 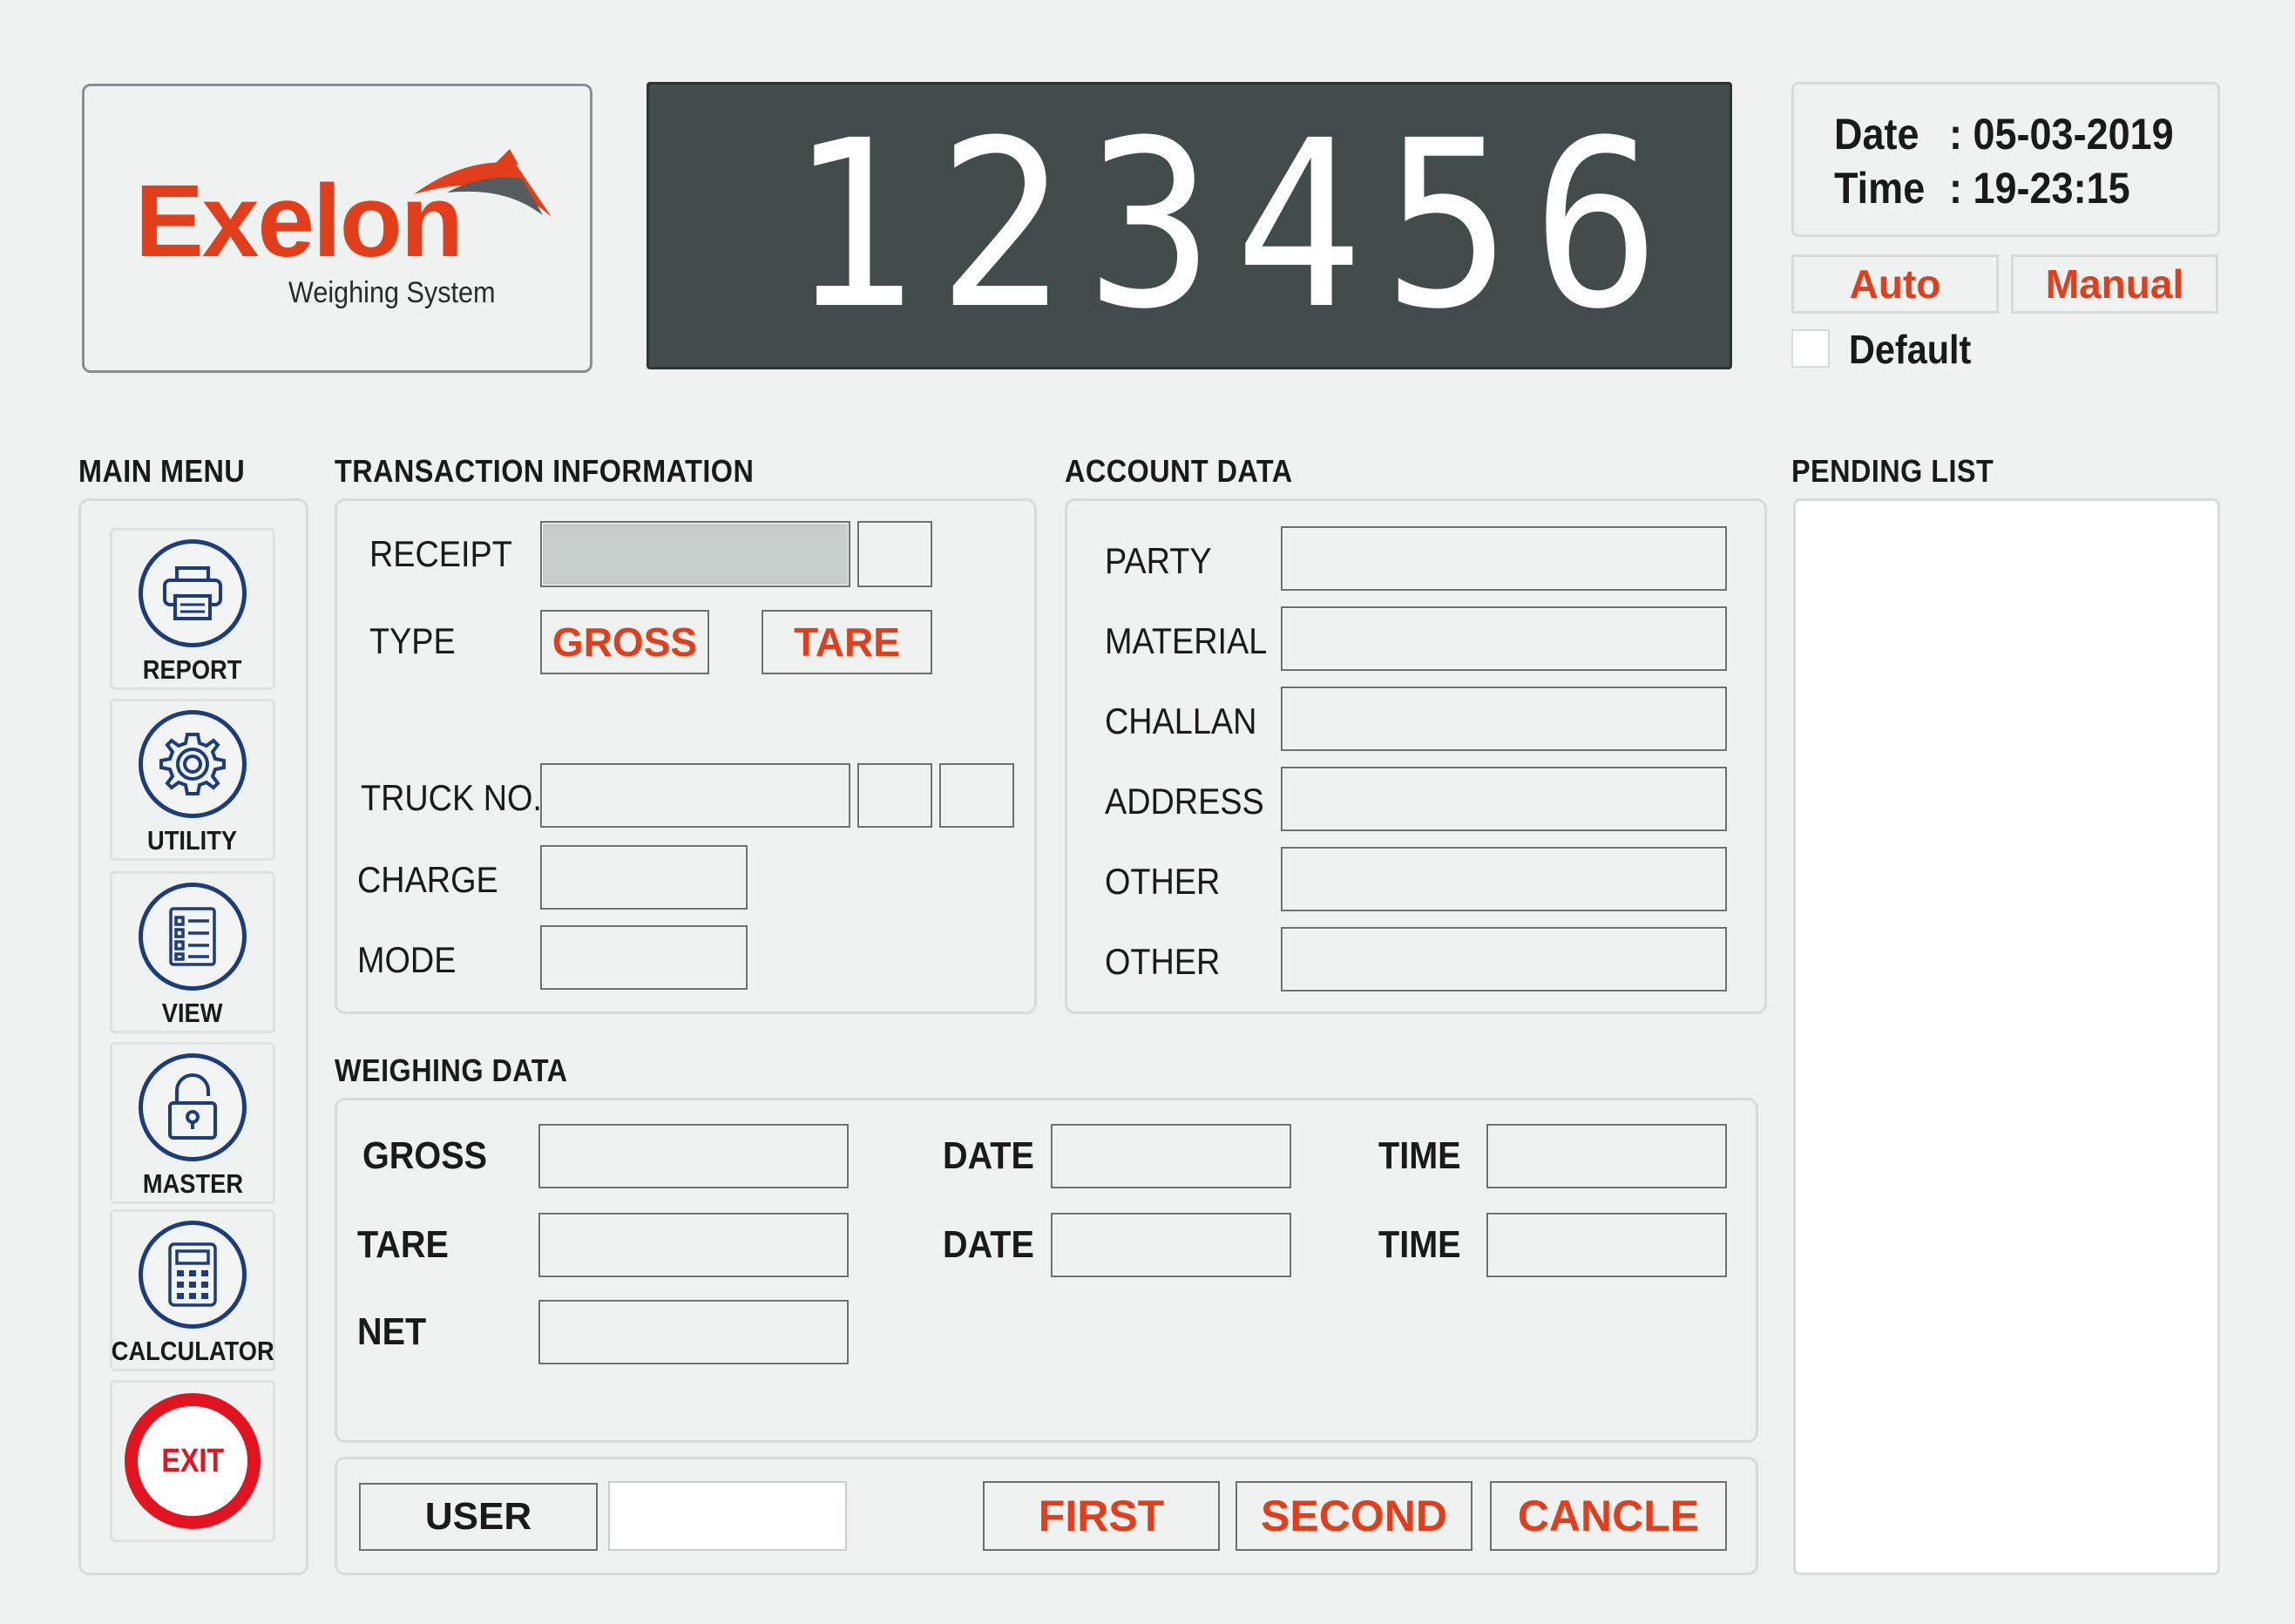 I want to click on mode-label: MODE, so click(x=407, y=959).